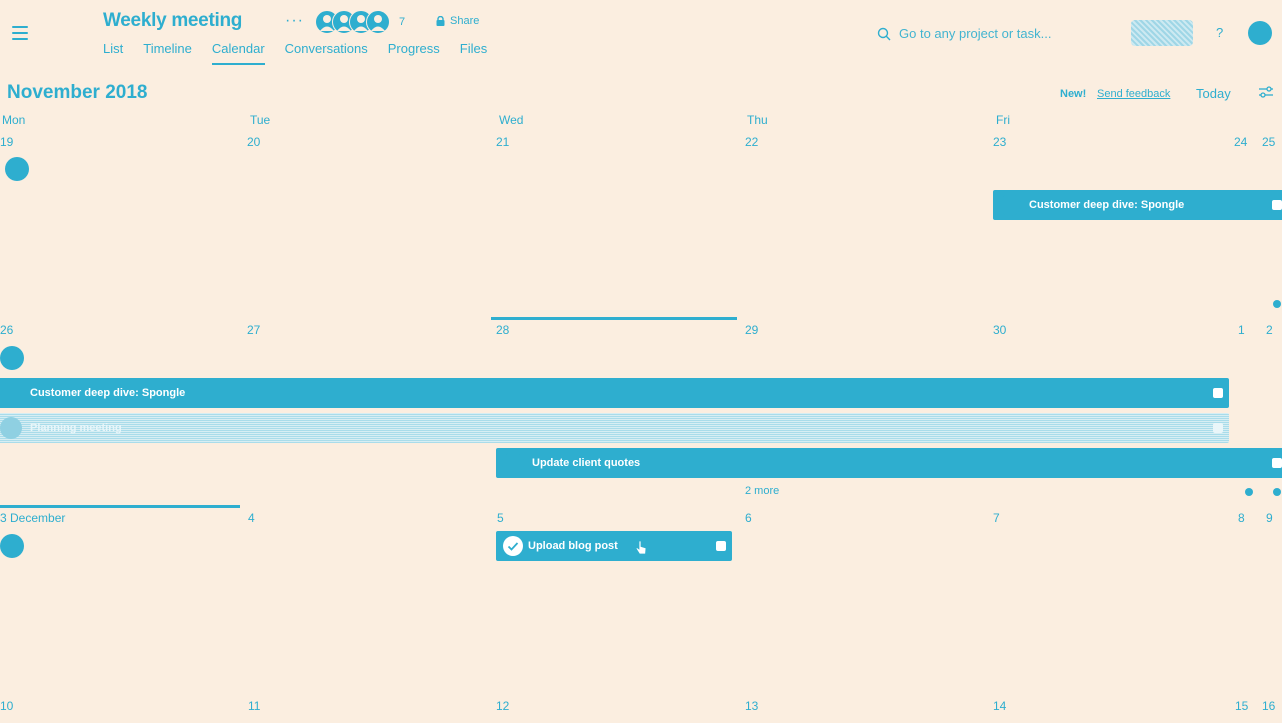 The height and width of the screenshot is (723, 1282). What do you see at coordinates (513, 546) in the screenshot?
I see `check-circle-icon` at bounding box center [513, 546].